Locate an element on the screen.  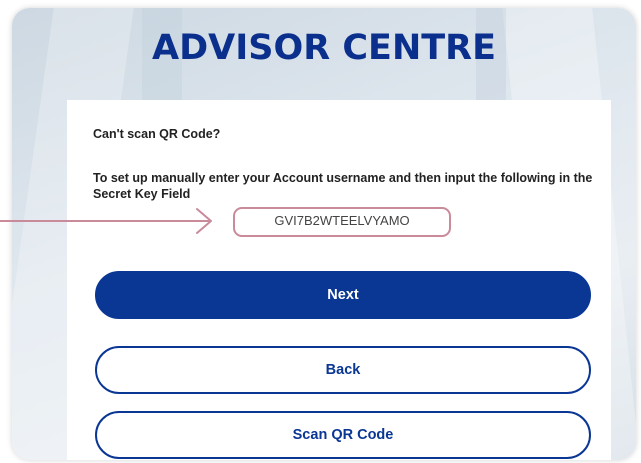
secret-key-value: GVI7B2WTEELVYAMO is located at coordinates (342, 222).